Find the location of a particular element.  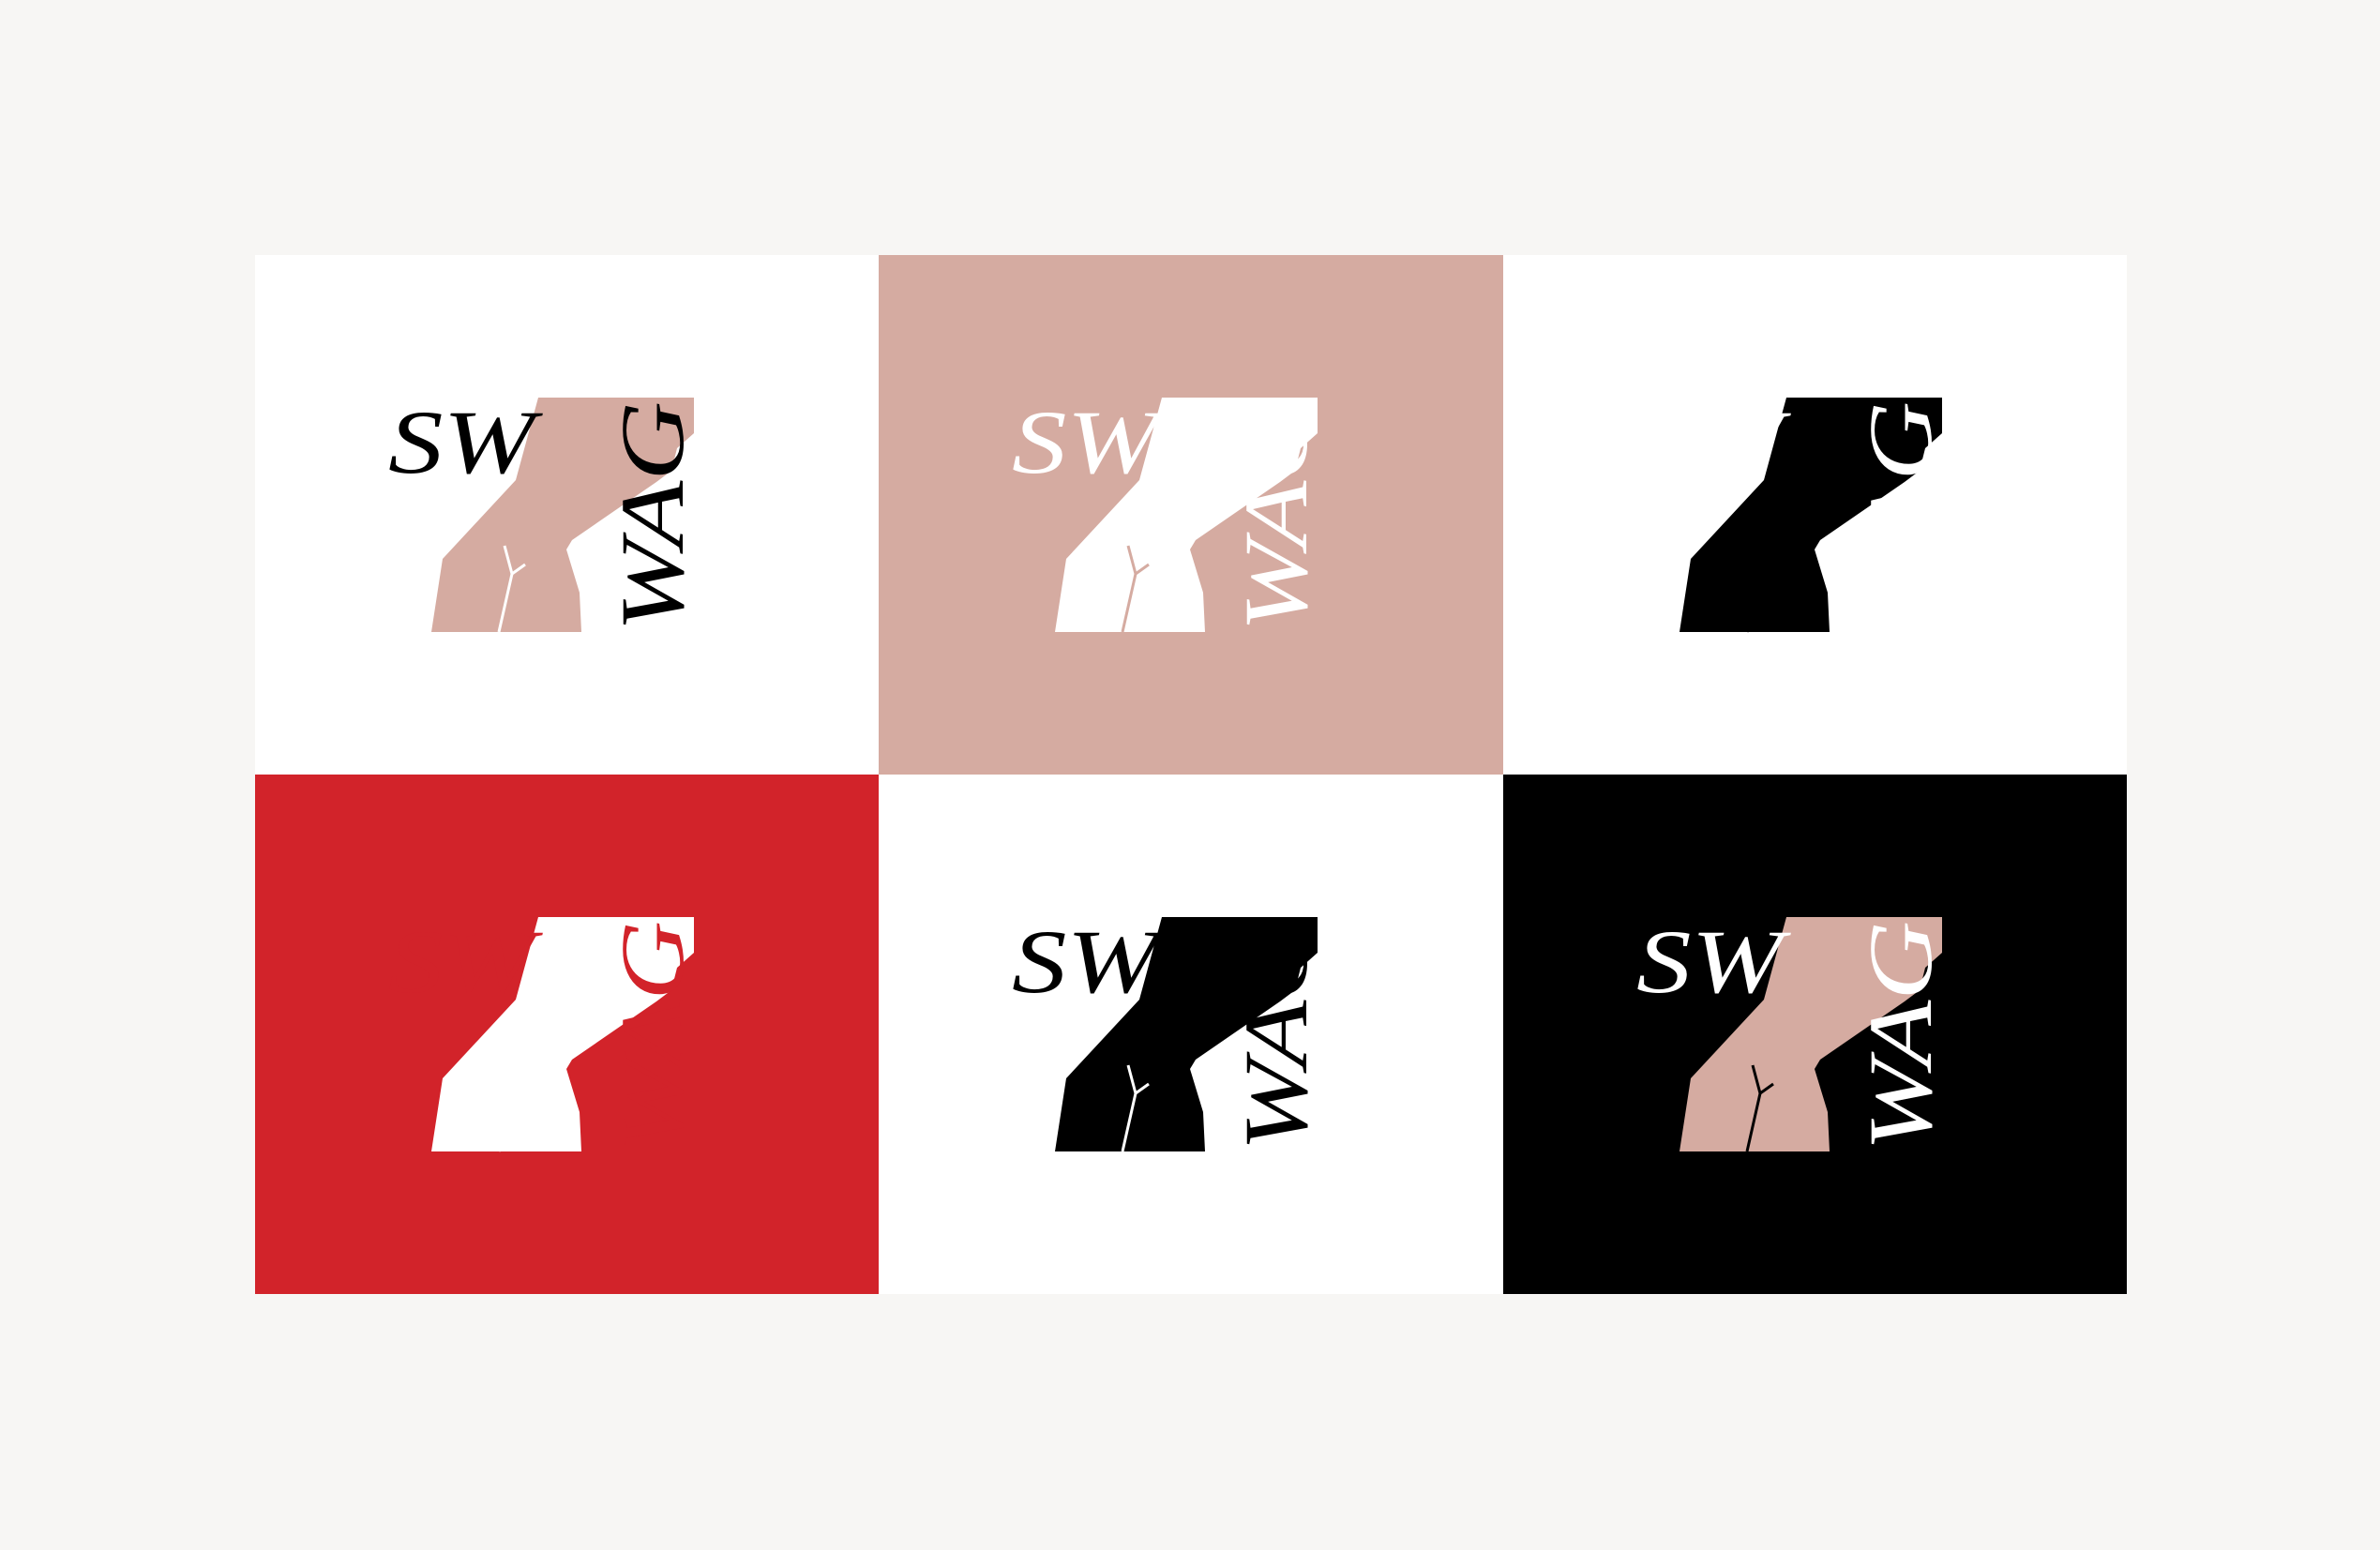

logo-tile-white-nude: SW WAG is located at coordinates (567, 515).